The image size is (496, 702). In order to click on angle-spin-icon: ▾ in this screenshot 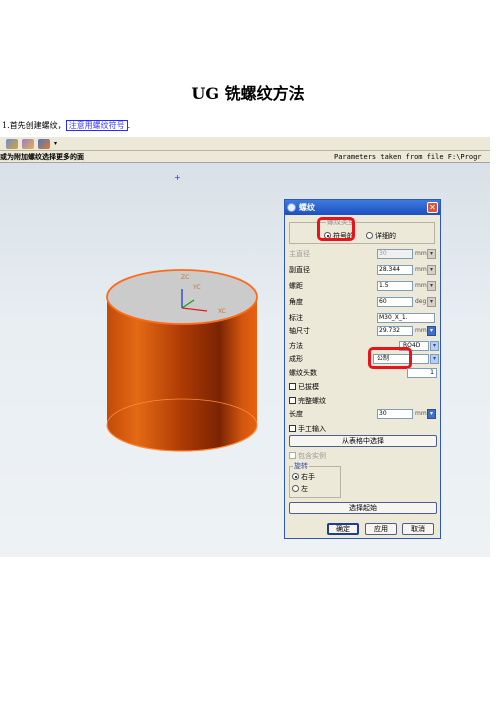, I will do `click(431, 302)`.